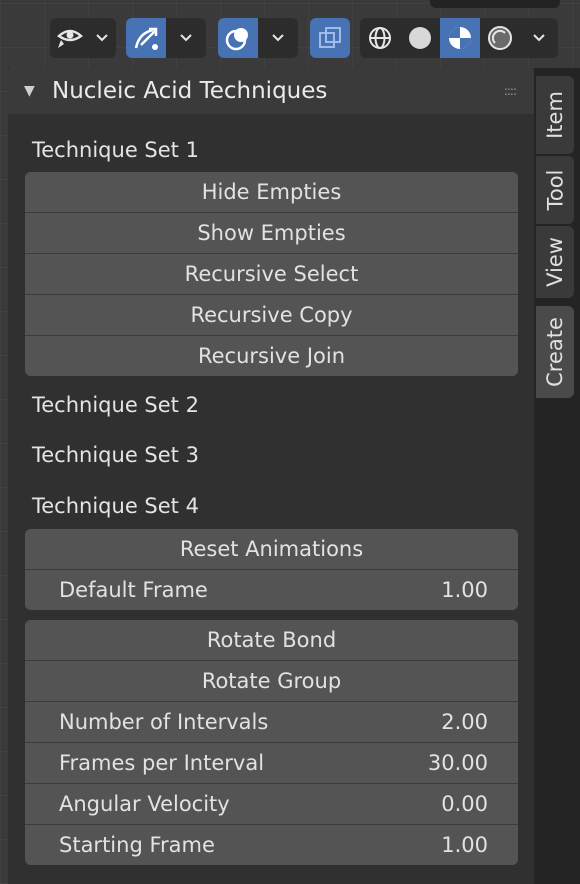 Image resolution: width=580 pixels, height=884 pixels. I want to click on field-value: 30.00, so click(457, 763).